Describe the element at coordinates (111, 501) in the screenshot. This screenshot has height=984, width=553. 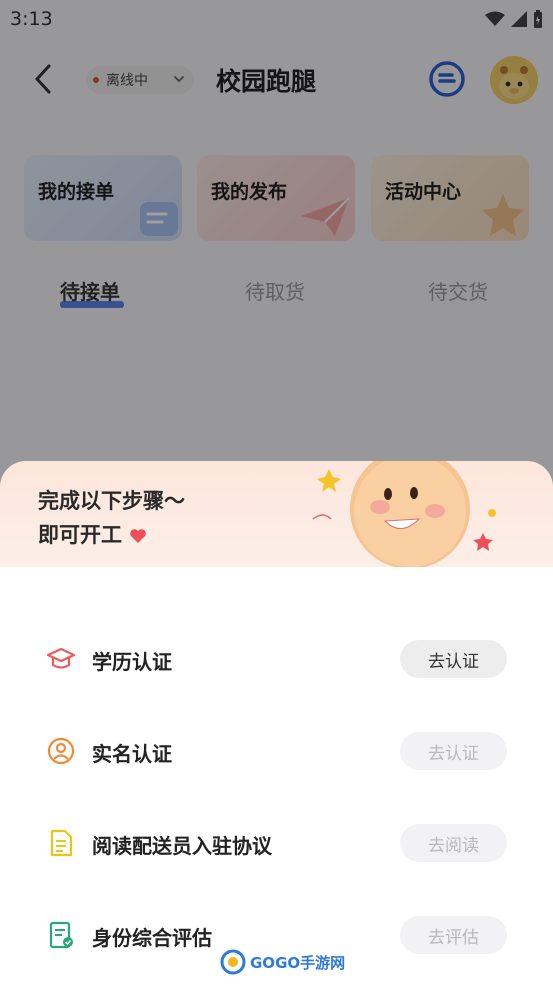
I see `banner-line-1: 完成以下步骤～` at that location.